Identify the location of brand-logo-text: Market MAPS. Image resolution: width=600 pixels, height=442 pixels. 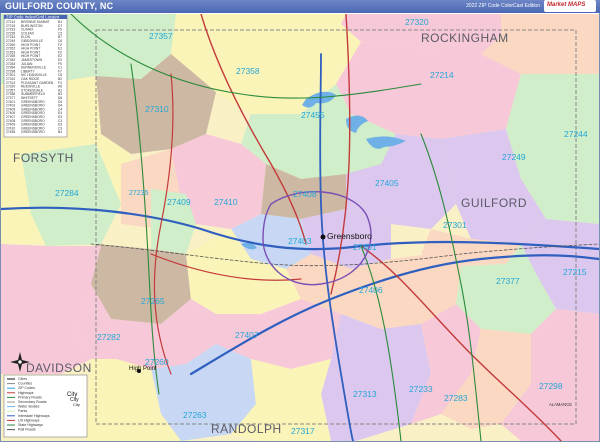
(566, 5).